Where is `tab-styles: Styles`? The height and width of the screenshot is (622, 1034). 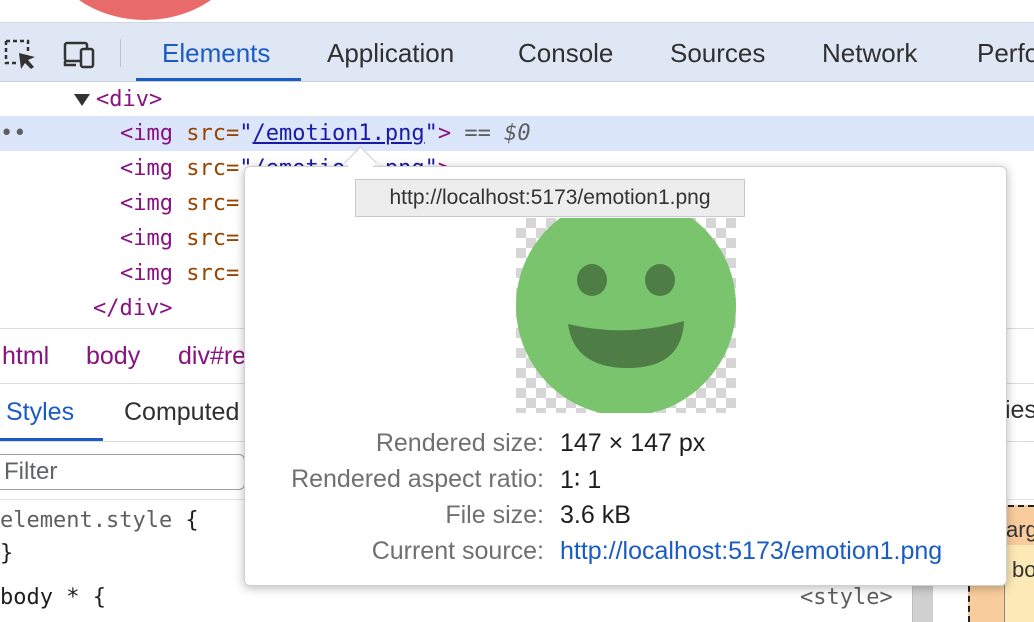
tab-styles: Styles is located at coordinates (40, 412).